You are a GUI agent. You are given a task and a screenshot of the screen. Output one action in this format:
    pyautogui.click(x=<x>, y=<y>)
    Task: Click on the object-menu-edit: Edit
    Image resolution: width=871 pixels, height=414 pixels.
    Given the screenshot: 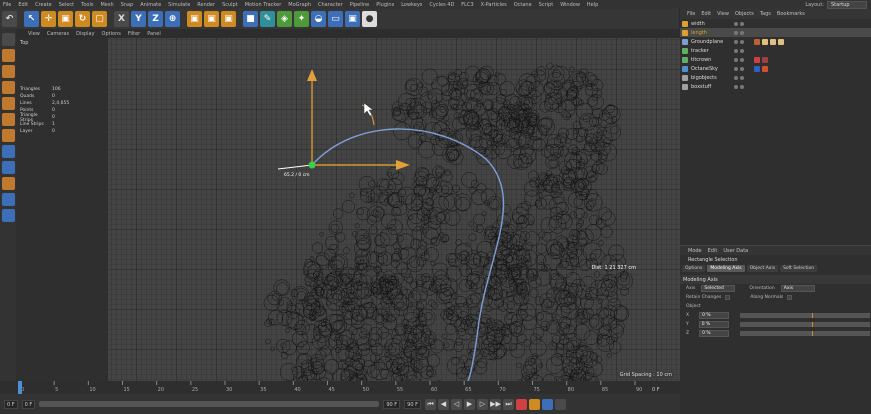 What is the action you would take?
    pyautogui.click(x=706, y=14)
    